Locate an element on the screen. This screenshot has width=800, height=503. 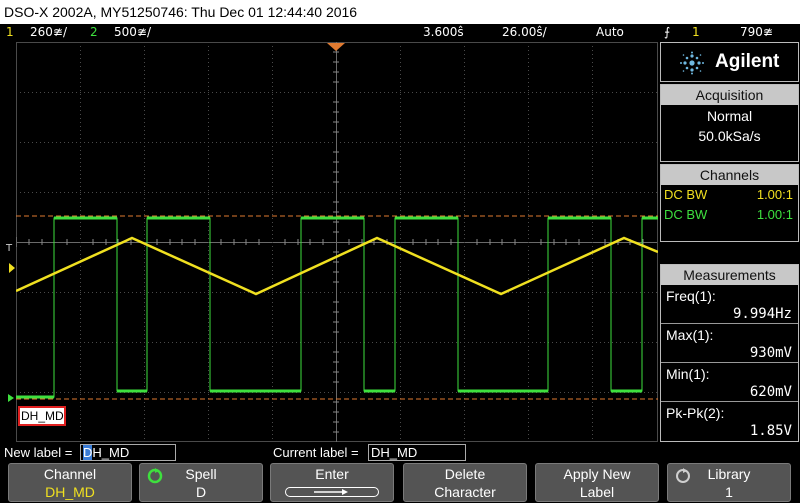
ch2-probe: 1.00:1 is located at coordinates (774, 214).